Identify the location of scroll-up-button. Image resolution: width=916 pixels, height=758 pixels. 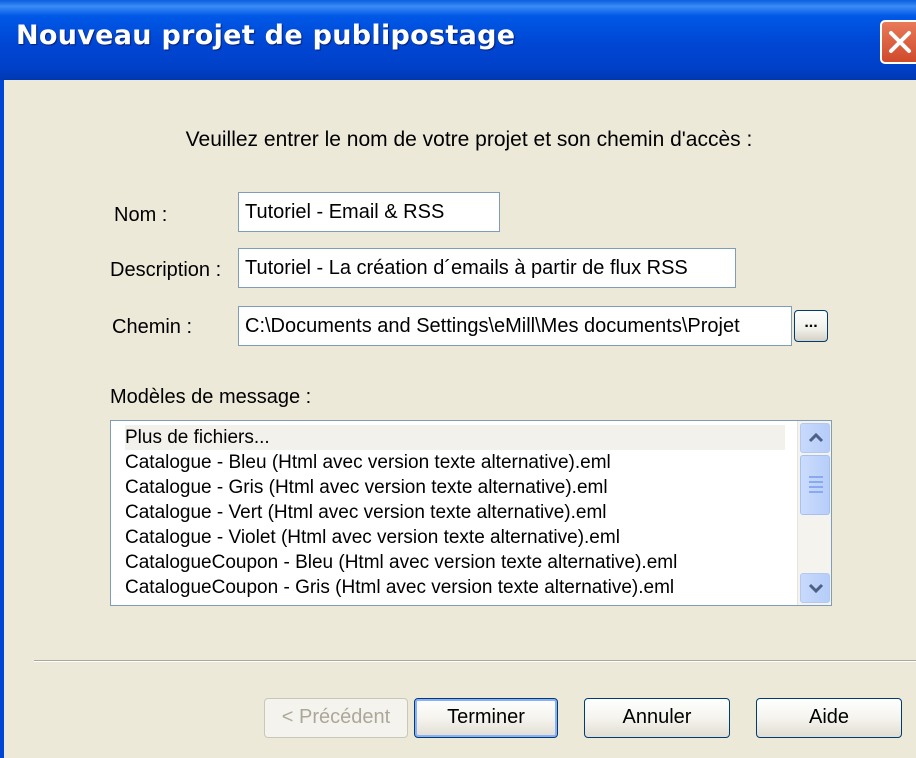
(815, 438).